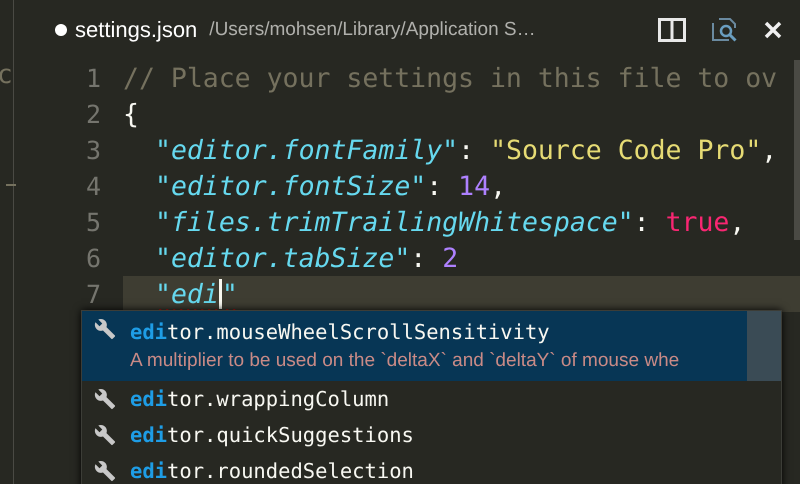 This screenshot has width=800, height=484. Describe the element at coordinates (626, 150) in the screenshot. I see `code-string: "Source Code Pro"` at that location.